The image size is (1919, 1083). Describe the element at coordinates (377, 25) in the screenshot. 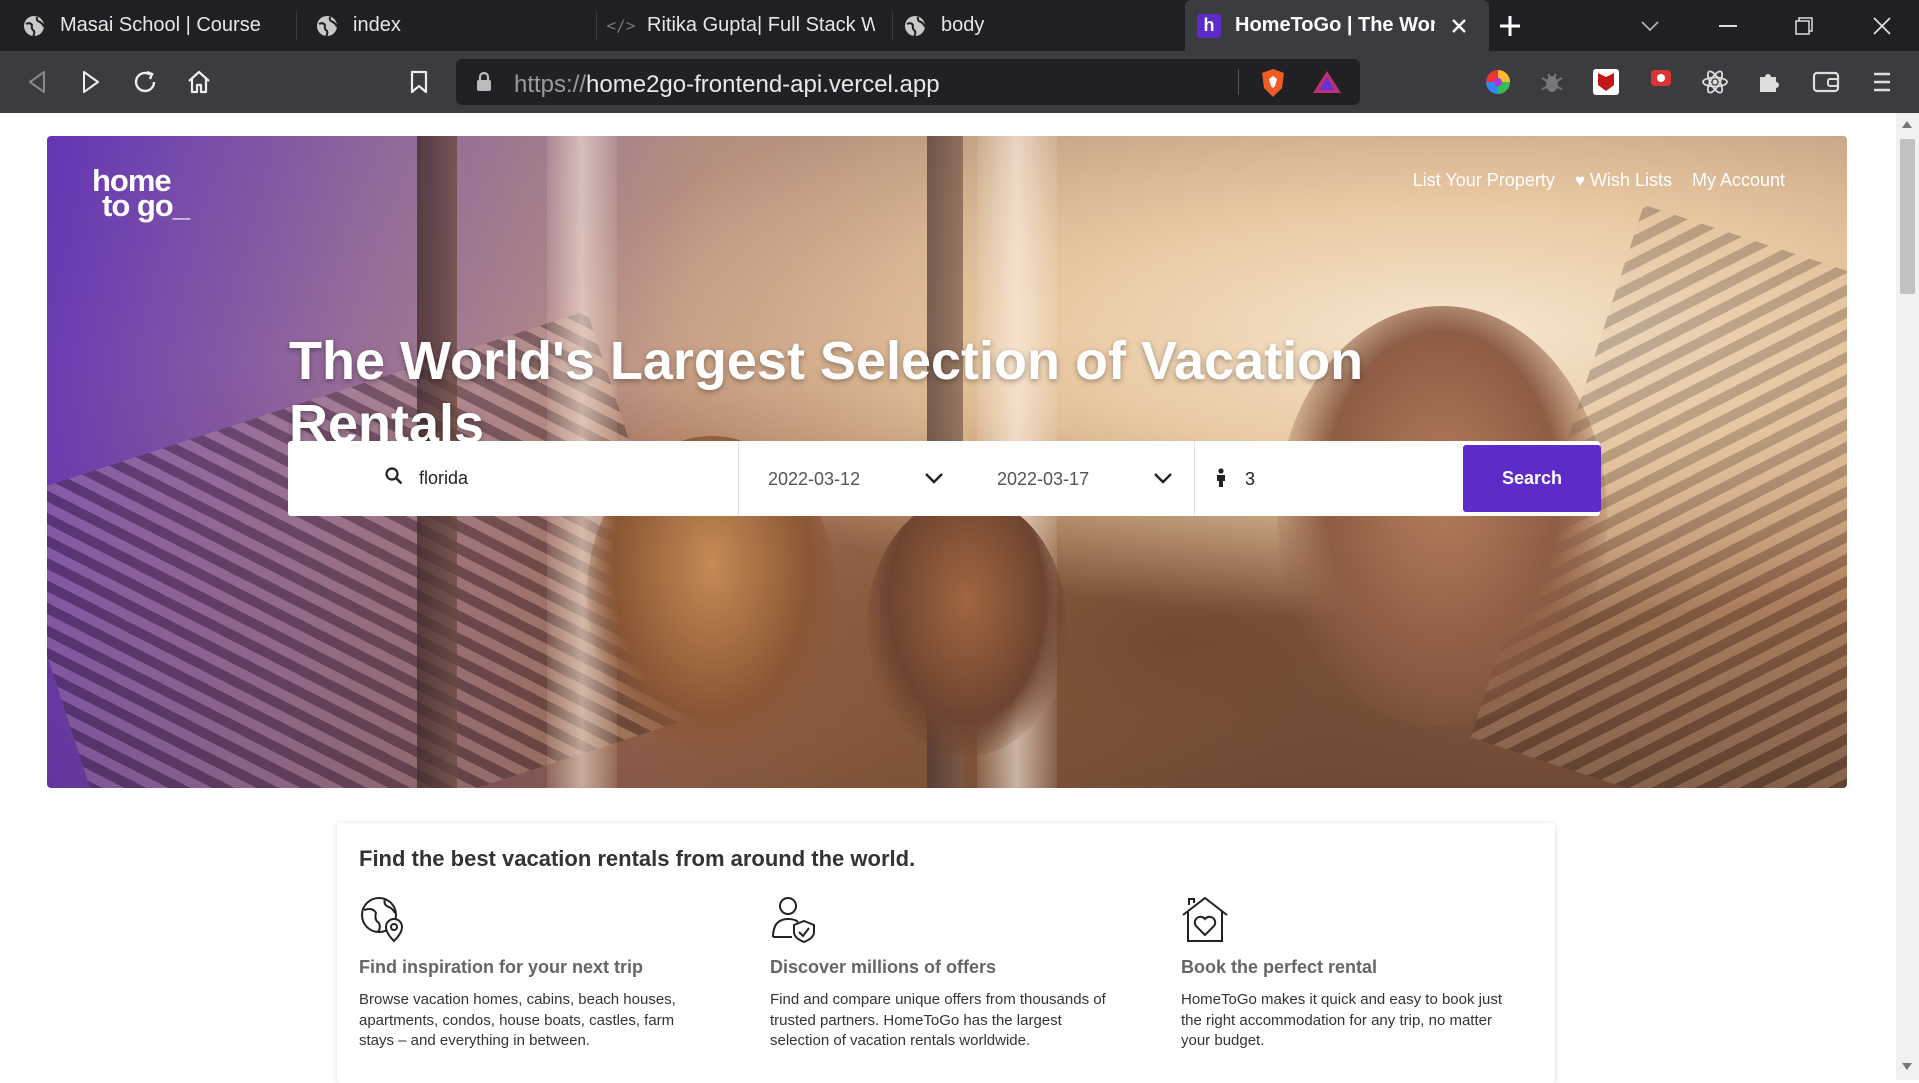

I see `tab-title: index` at that location.